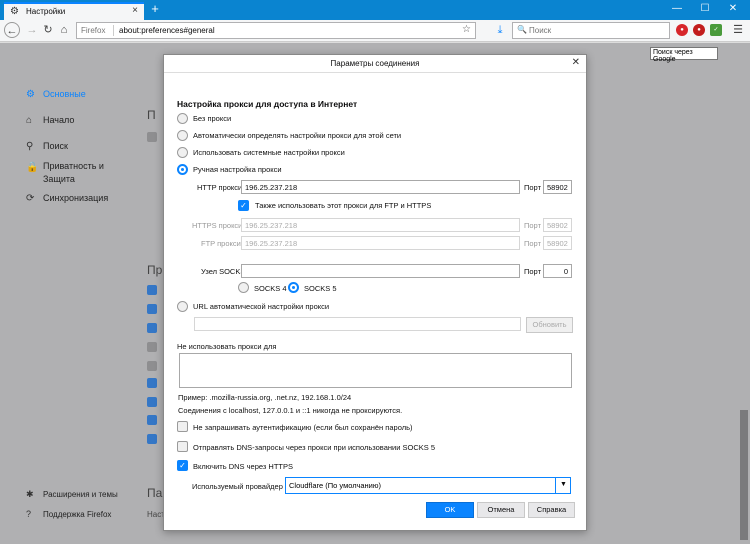 The image size is (750, 544). I want to click on ftp-port-input: 58902, so click(557, 243).